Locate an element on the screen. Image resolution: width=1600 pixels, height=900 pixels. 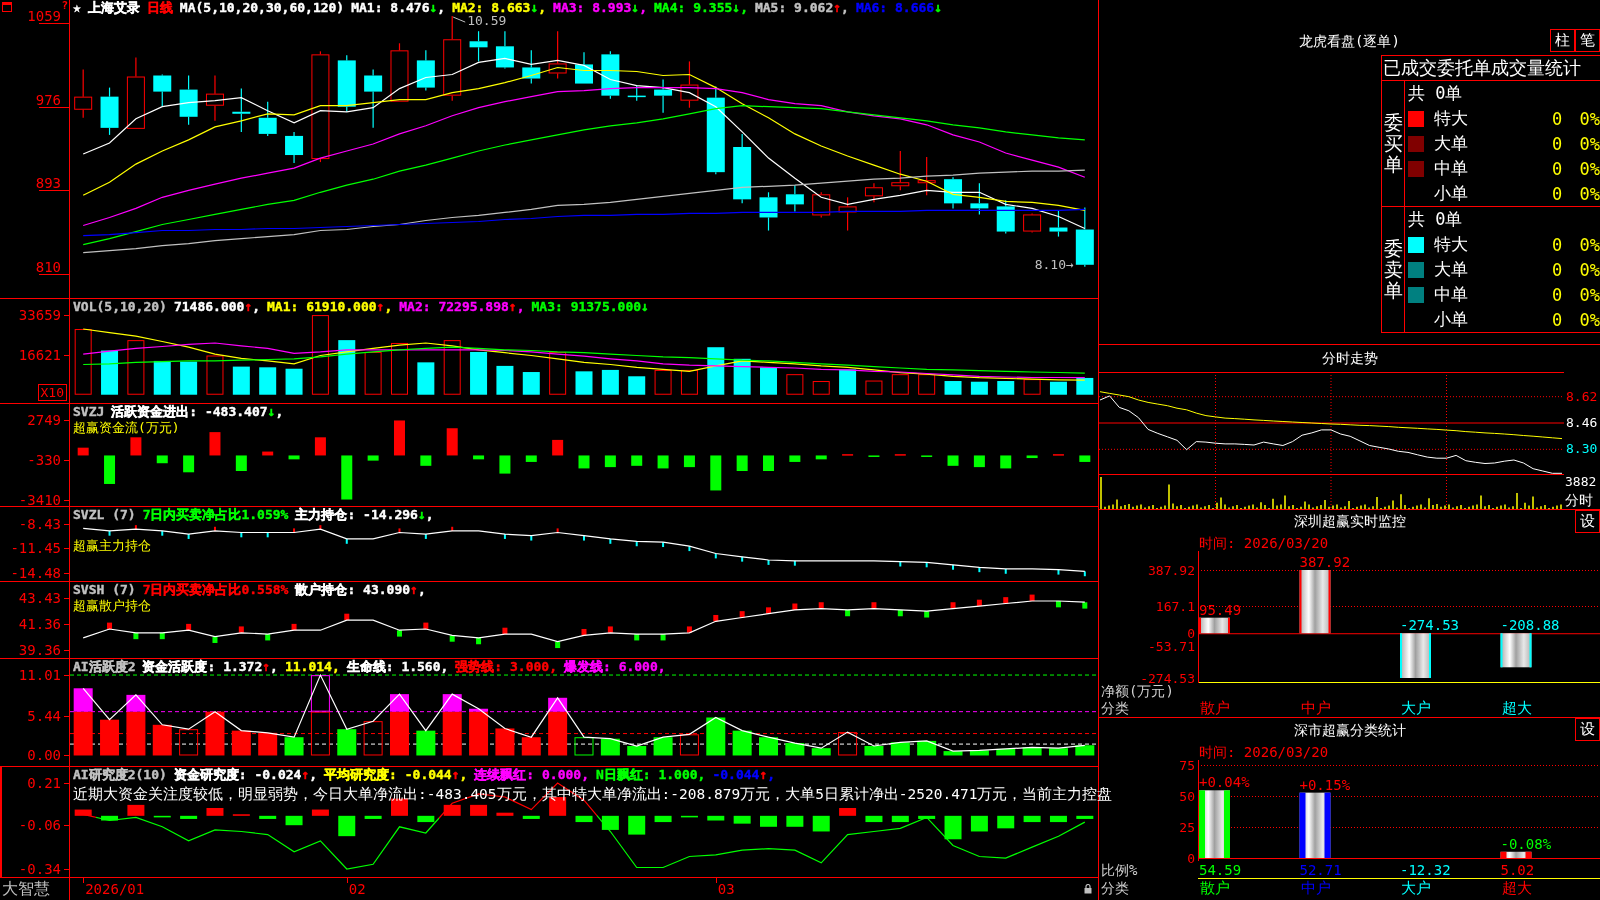
axis-label: 25 is located at coordinates (1187, 827).